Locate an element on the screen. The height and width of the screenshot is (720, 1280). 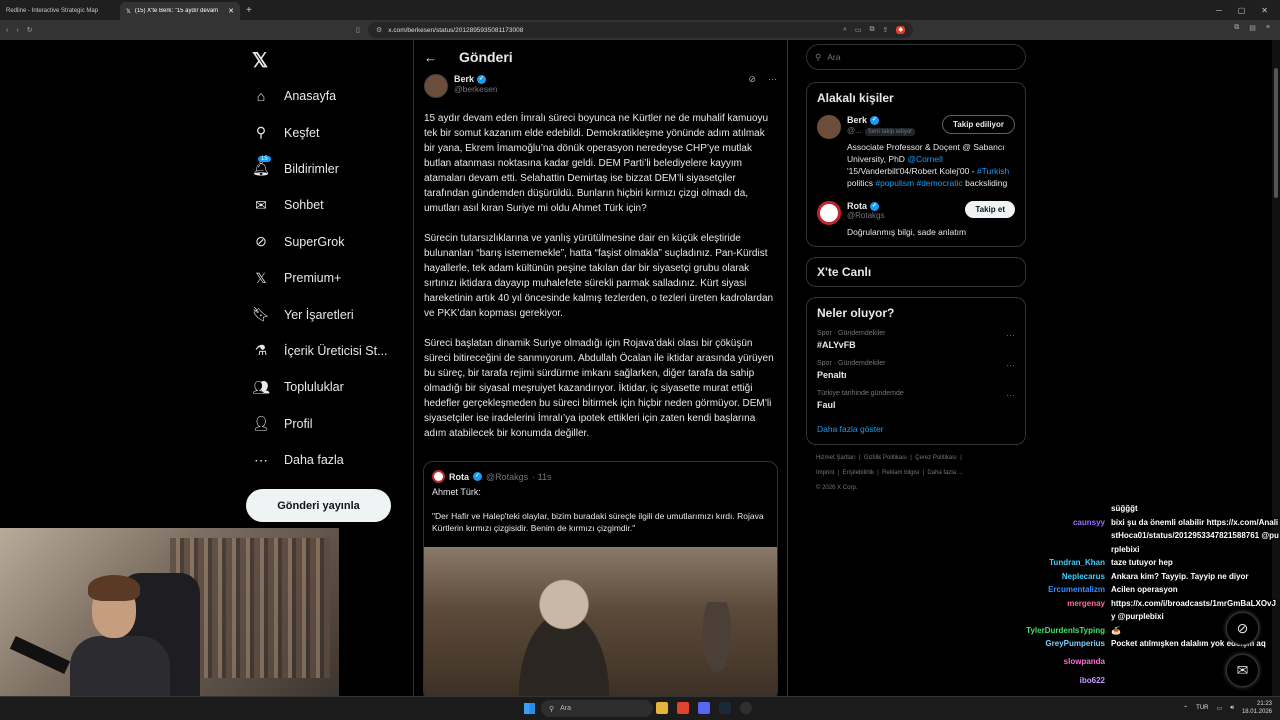
post-header: ← Gönderi is located at coordinates (600, 57).